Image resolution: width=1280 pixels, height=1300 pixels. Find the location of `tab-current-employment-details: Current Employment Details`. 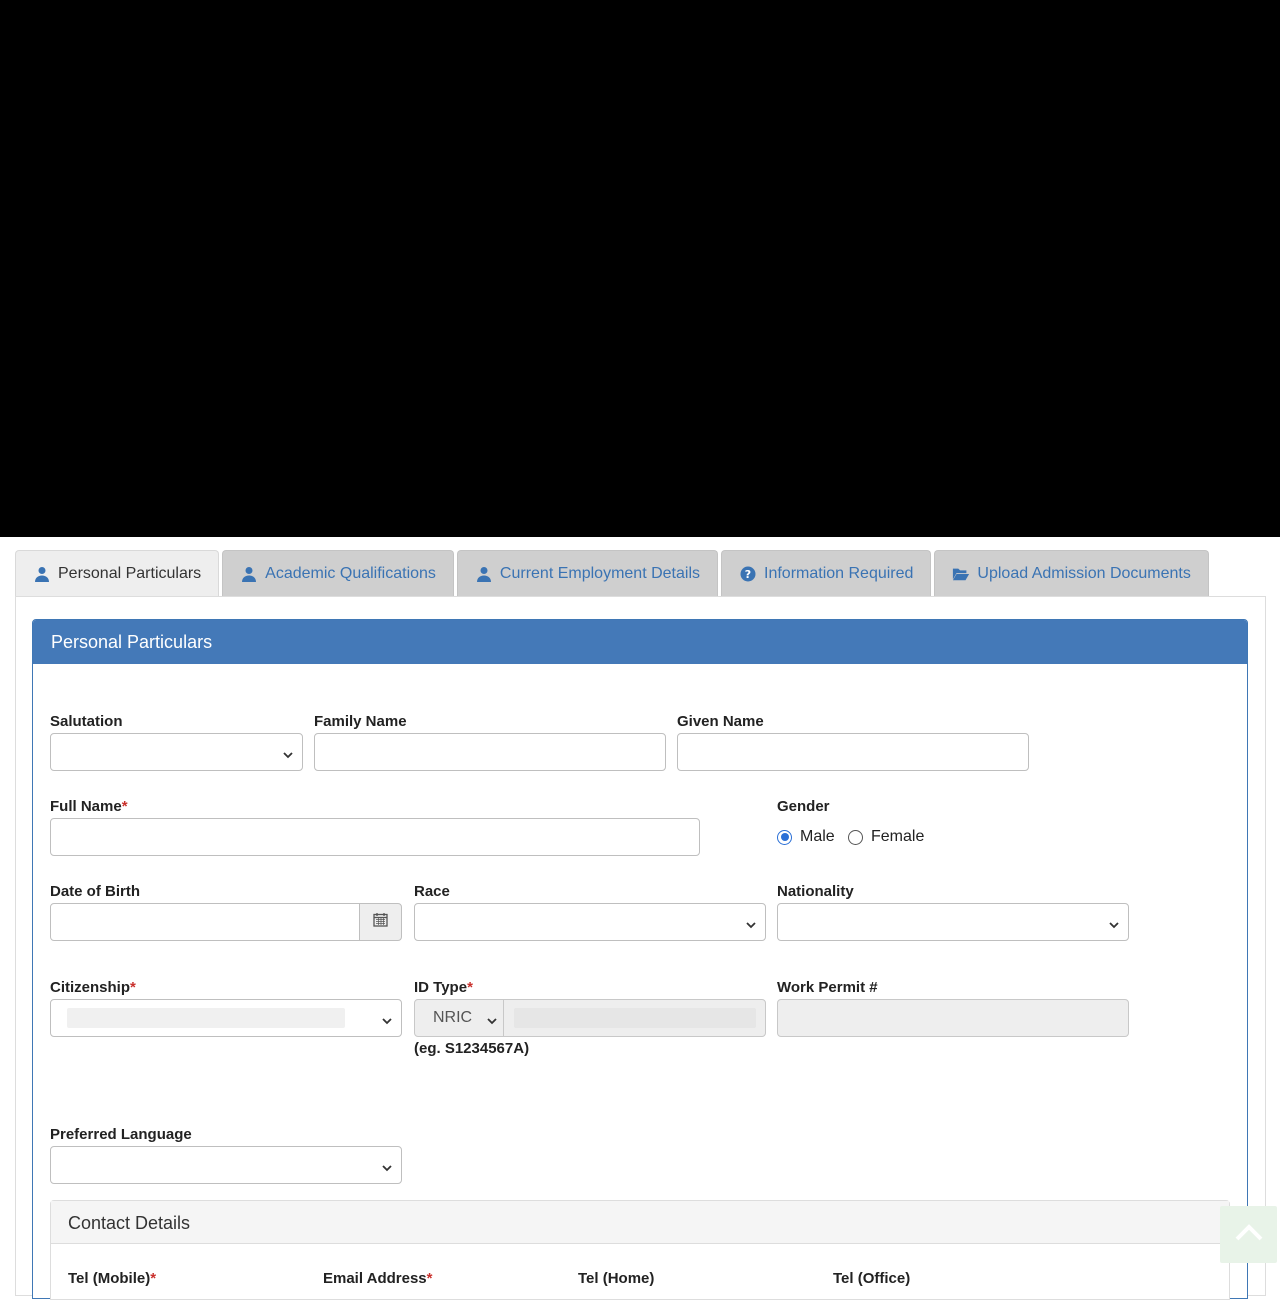

tab-current-employment-details: Current Employment Details is located at coordinates (587, 573).